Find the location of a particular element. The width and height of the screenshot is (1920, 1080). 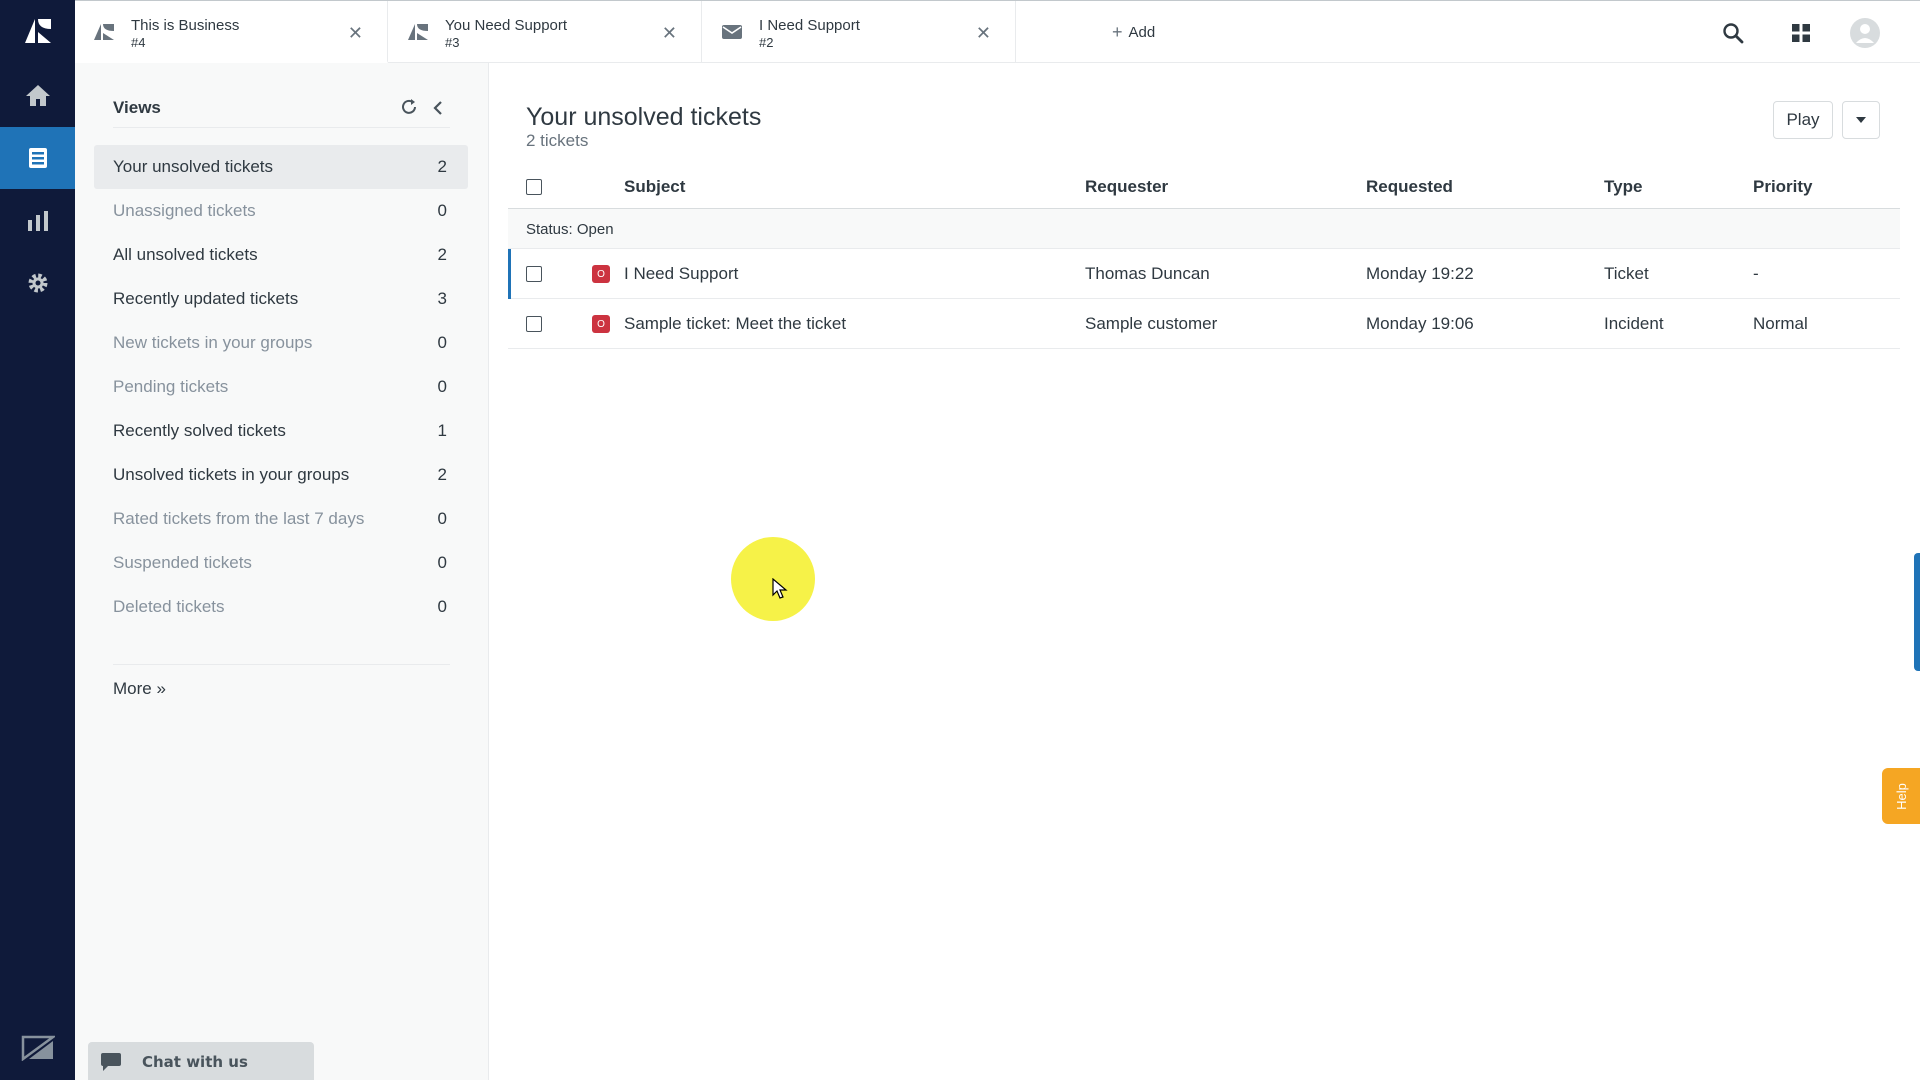

view-label: Suspended tickets is located at coordinates (182, 562).